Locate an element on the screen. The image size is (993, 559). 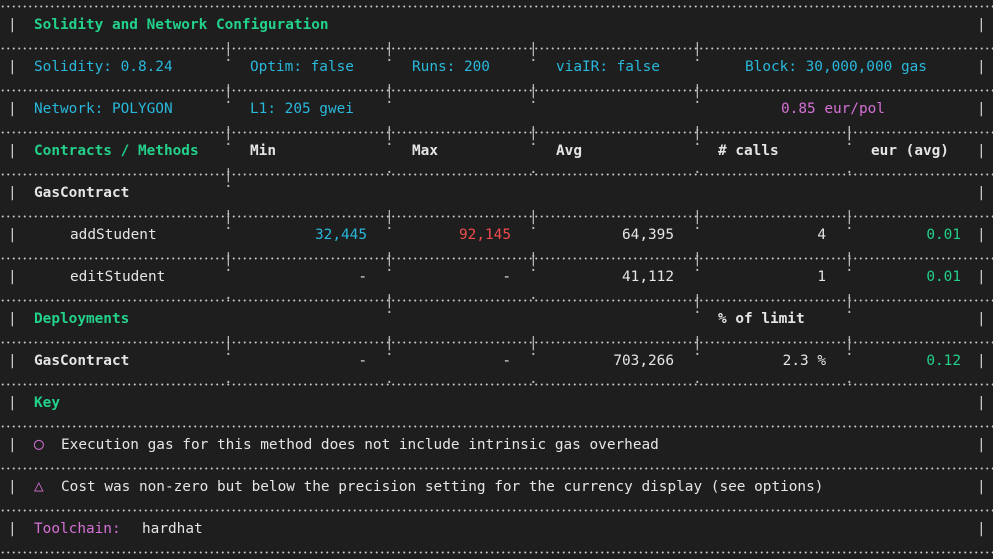
method-min-gas: - is located at coordinates (362, 277).